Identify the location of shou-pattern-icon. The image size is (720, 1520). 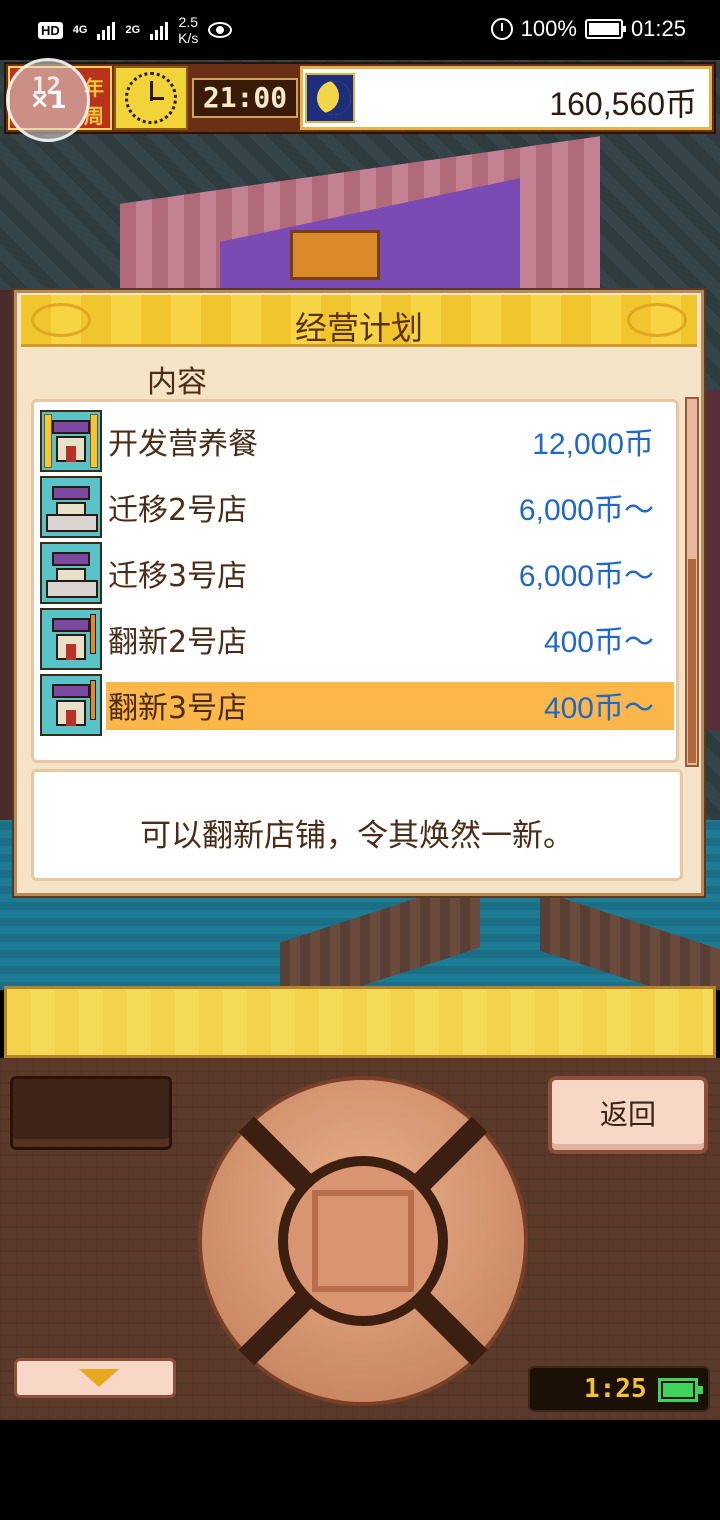
(363, 1241).